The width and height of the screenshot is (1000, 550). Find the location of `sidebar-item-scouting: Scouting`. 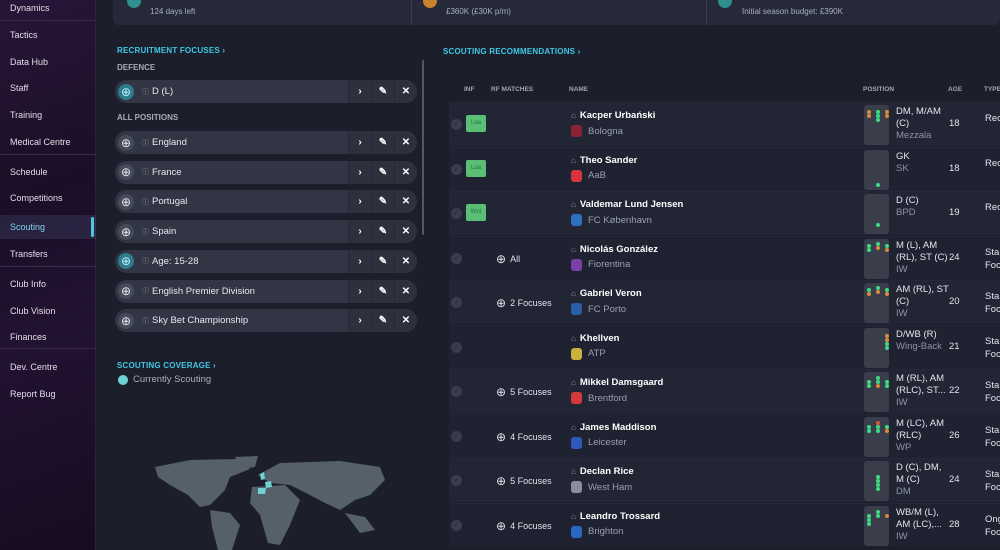

sidebar-item-scouting: Scouting is located at coordinates (48, 227).